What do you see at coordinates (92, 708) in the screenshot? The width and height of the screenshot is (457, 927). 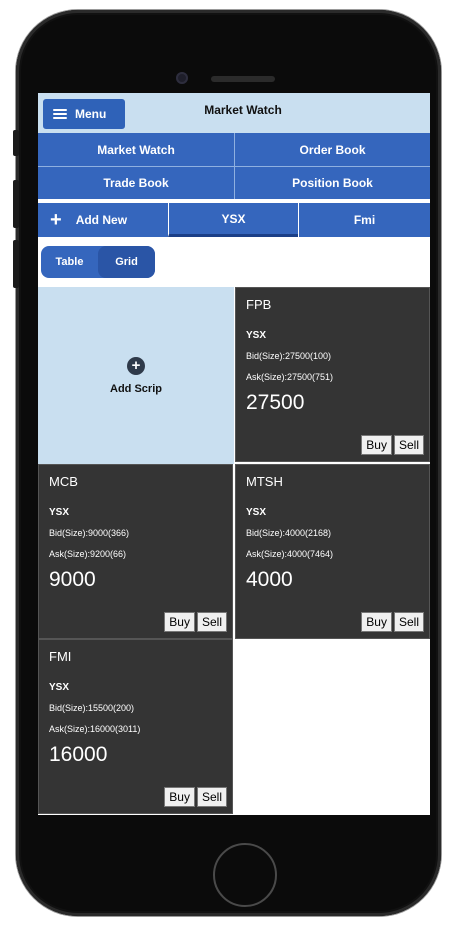 I see `card-bid: Bid(Size):15500(200)` at bounding box center [92, 708].